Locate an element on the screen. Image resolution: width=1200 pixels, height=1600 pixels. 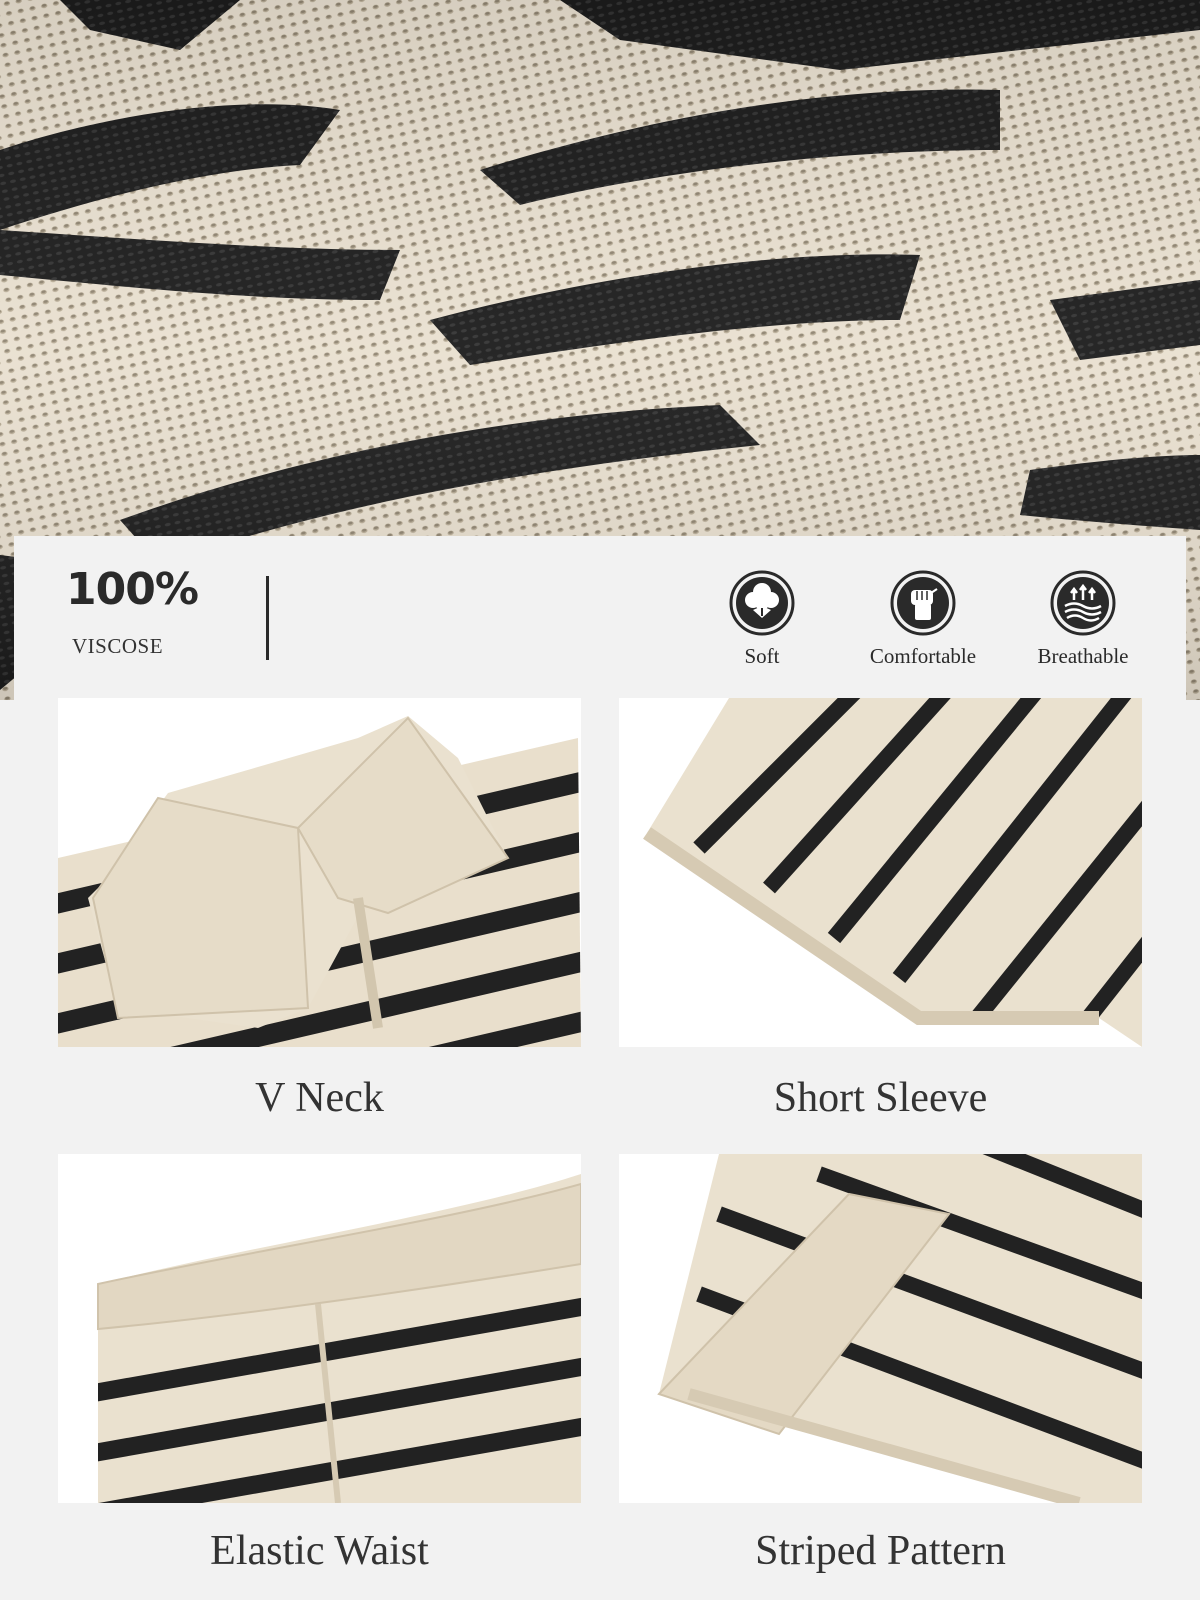
feature-breathable: Breathable is located at coordinates (1083, 619).